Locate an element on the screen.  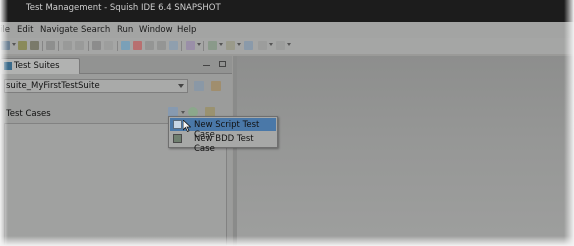
suite-settings-icon is located at coordinates (199, 86).